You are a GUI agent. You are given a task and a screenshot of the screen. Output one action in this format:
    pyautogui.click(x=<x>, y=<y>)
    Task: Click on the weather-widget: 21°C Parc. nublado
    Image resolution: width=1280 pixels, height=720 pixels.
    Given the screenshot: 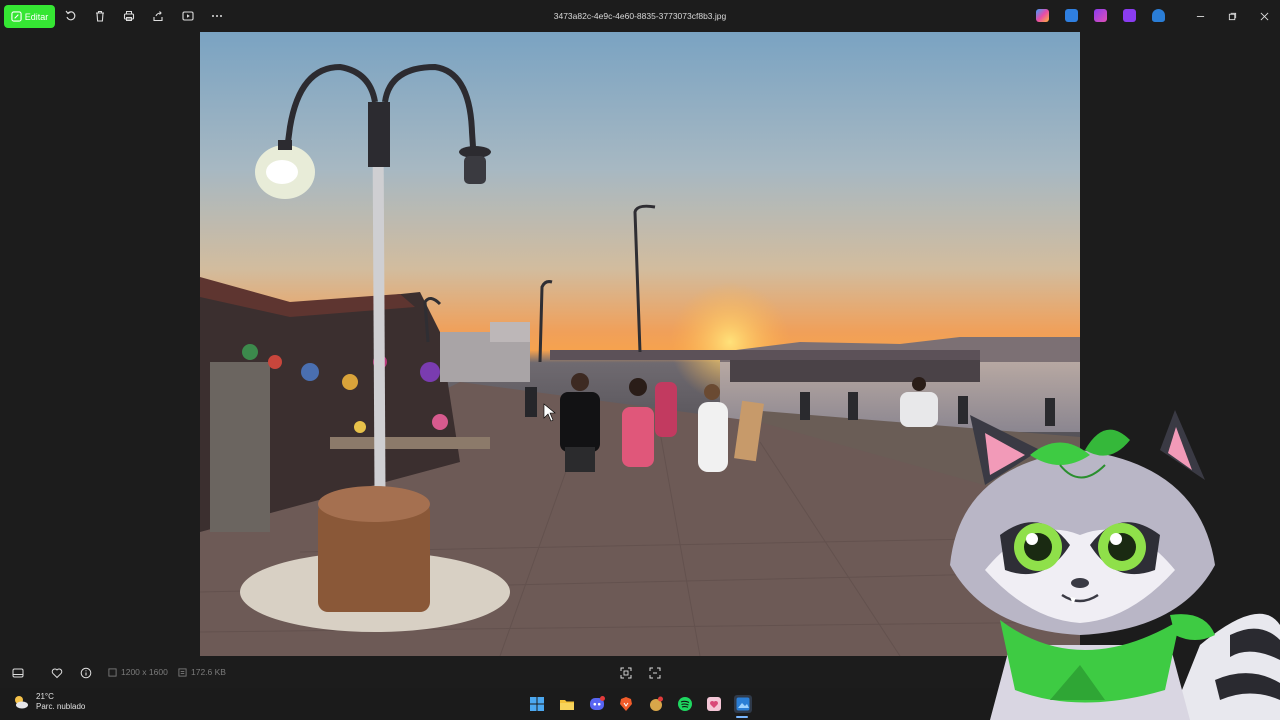 What is the action you would take?
    pyautogui.click(x=48, y=702)
    